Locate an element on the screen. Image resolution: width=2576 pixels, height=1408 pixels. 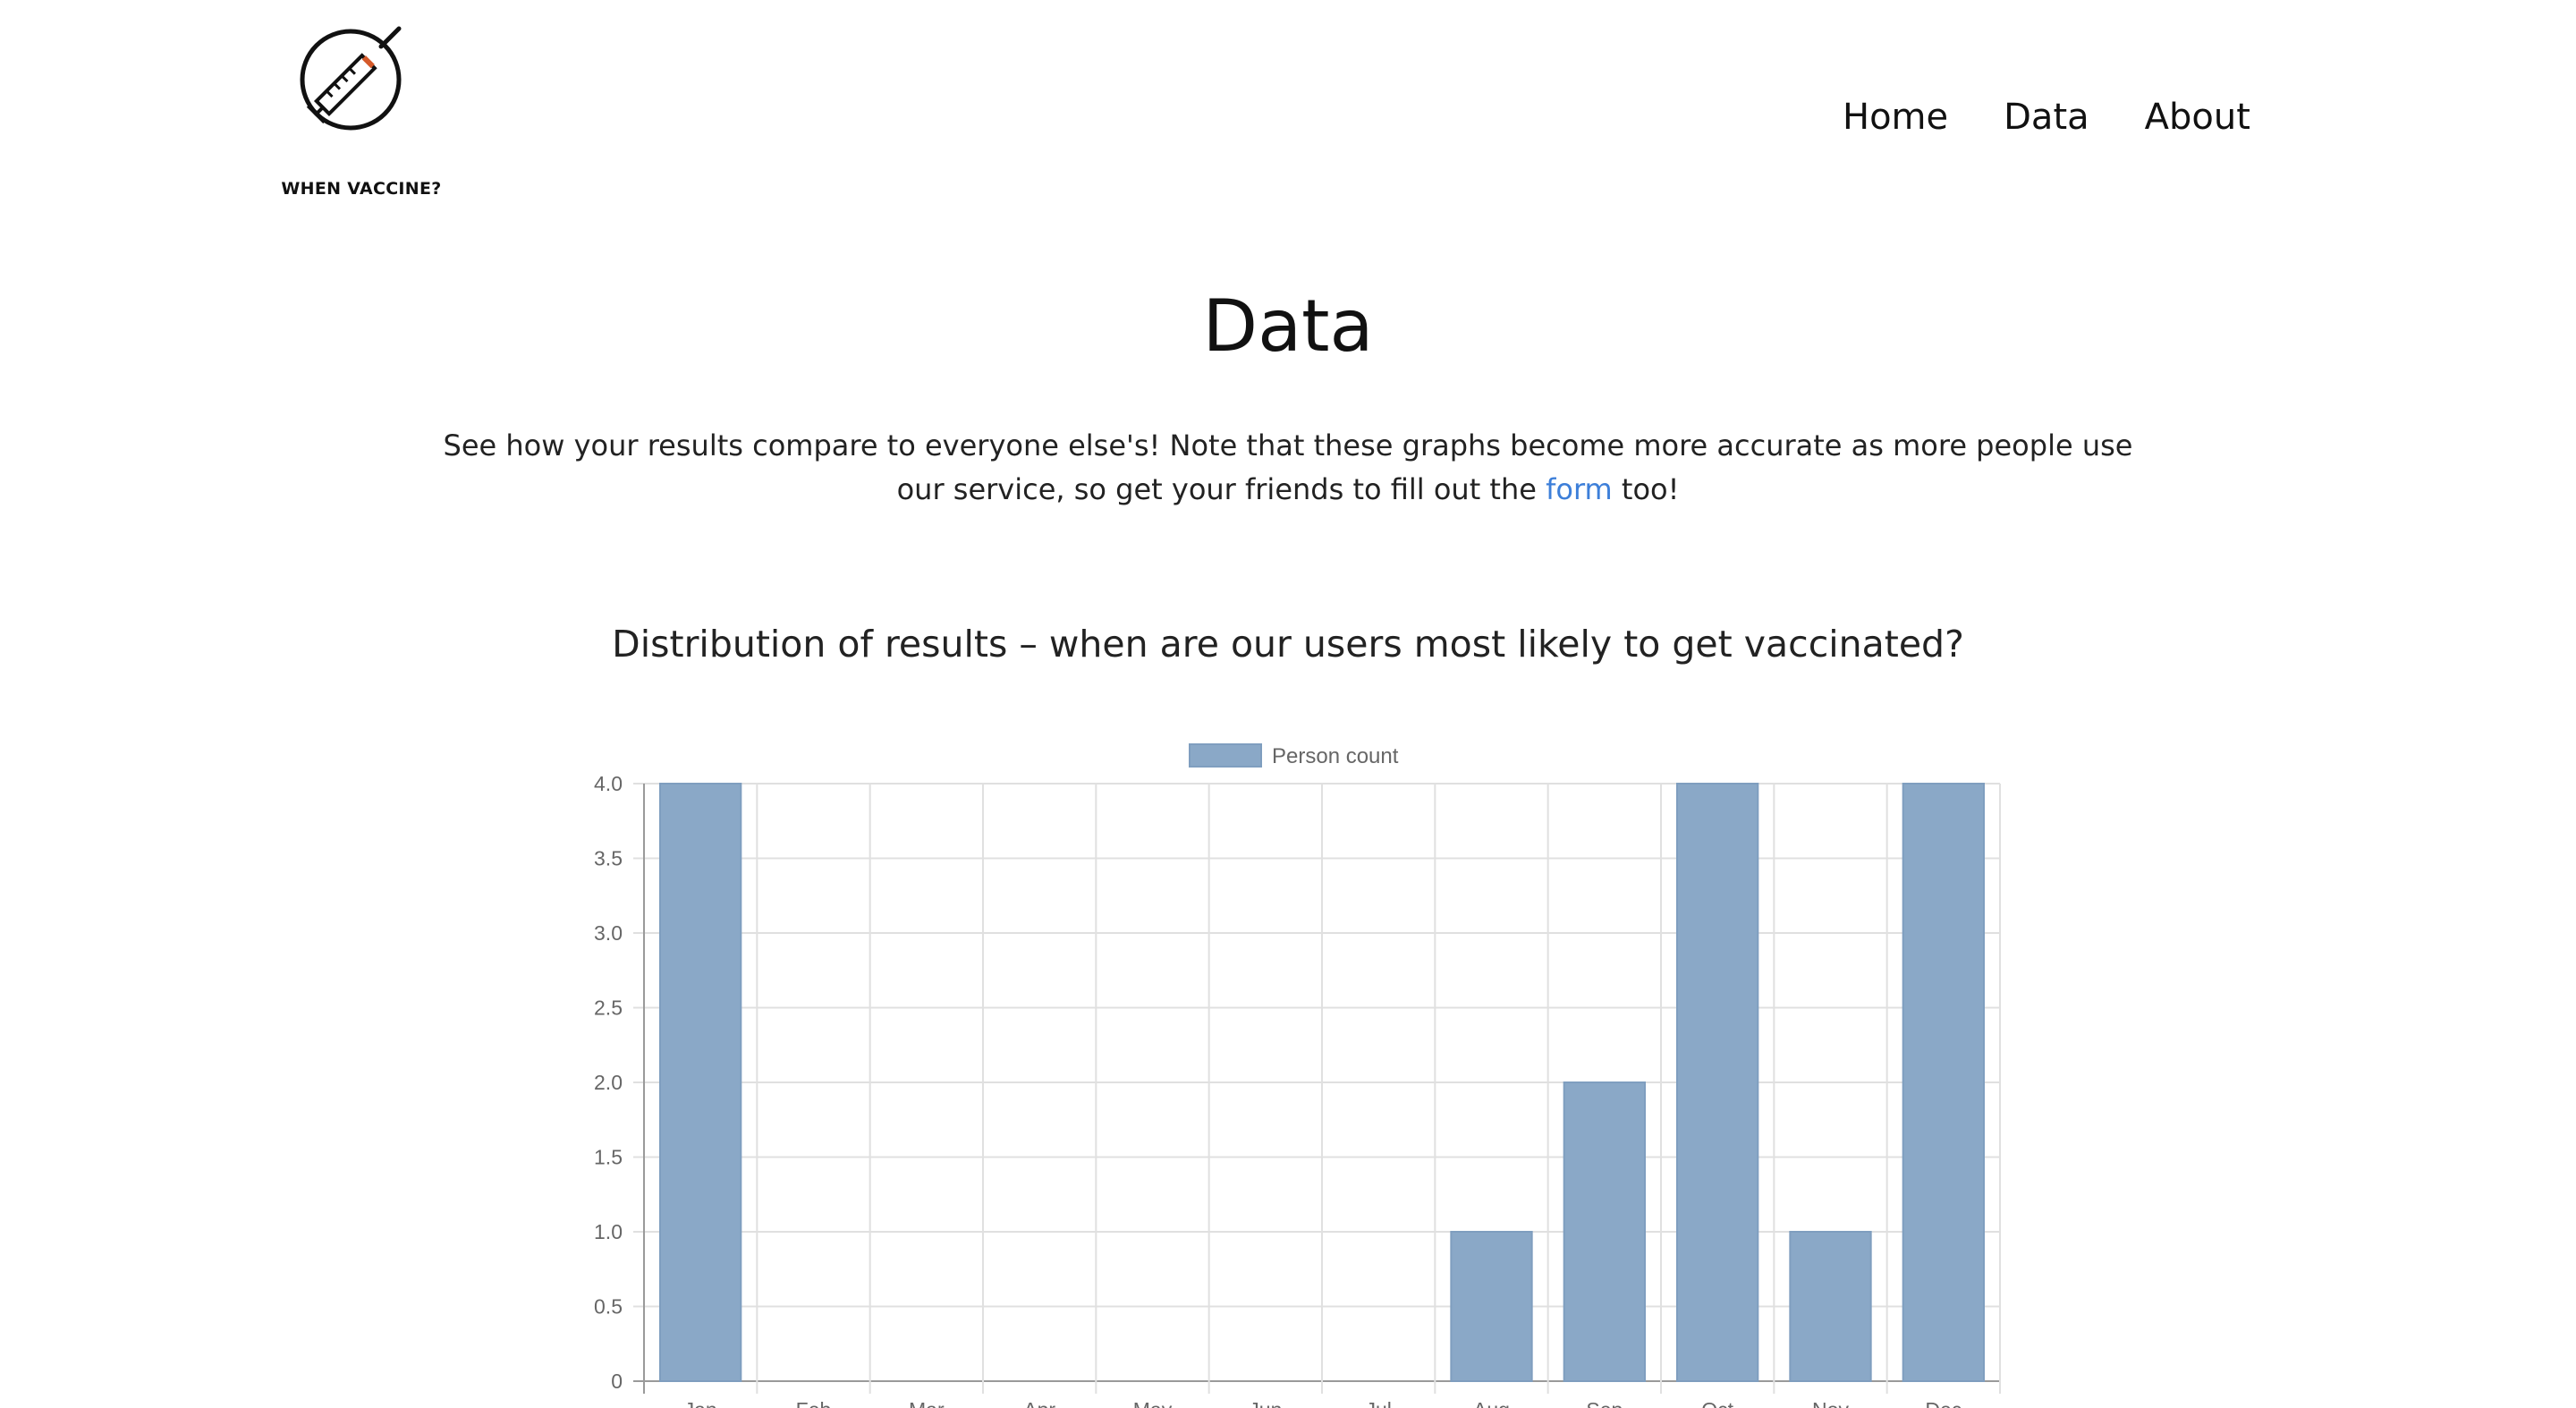
y-tick-label: 3.5 is located at coordinates (608, 858).